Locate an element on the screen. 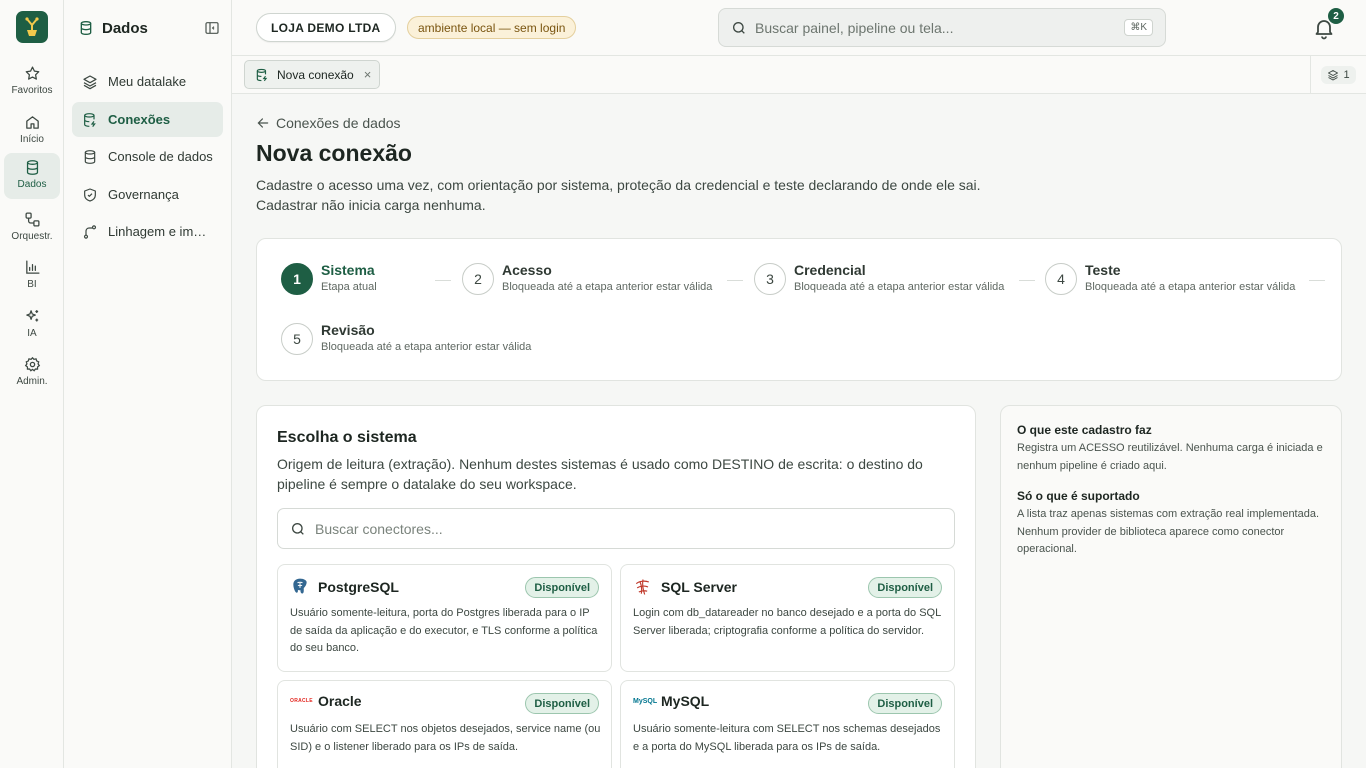 The width and height of the screenshot is (1366, 768). rail-item-orquestr: Orquestr. is located at coordinates (32, 228).